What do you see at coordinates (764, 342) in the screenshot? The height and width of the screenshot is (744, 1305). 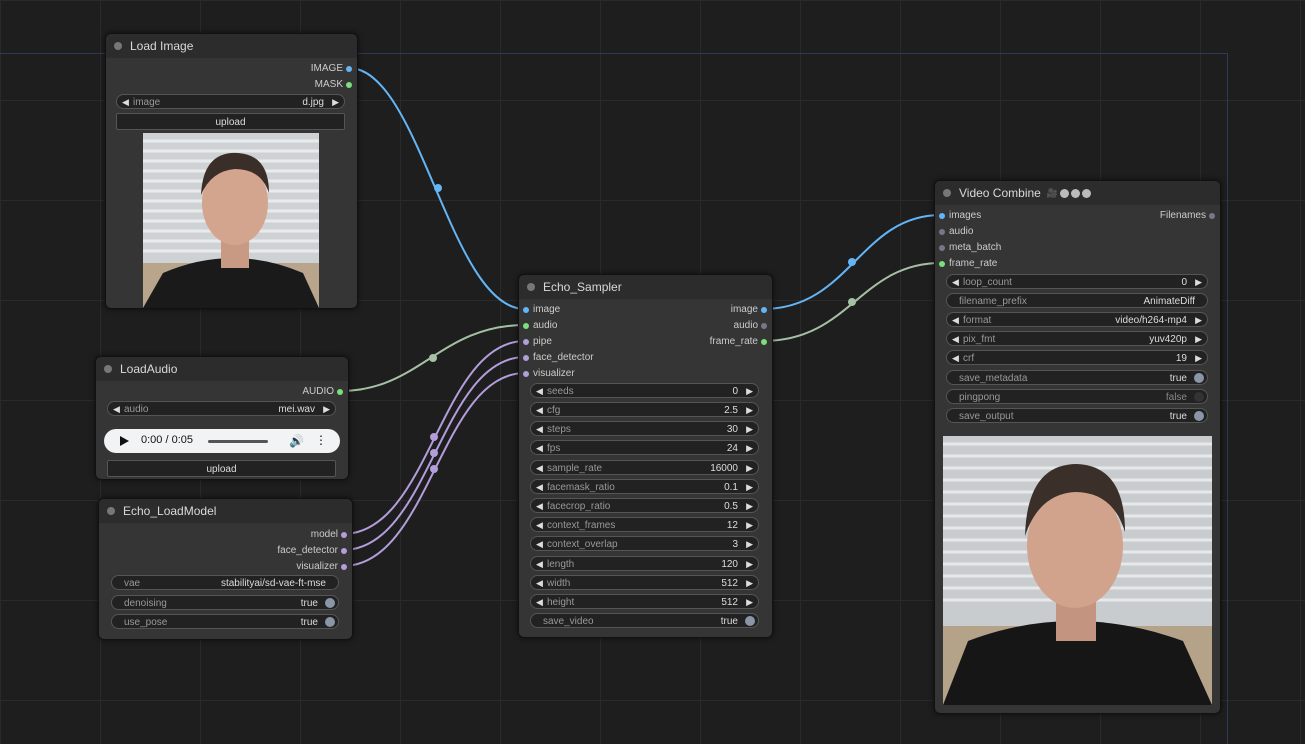 I see `output-slot-frame-rate` at bounding box center [764, 342].